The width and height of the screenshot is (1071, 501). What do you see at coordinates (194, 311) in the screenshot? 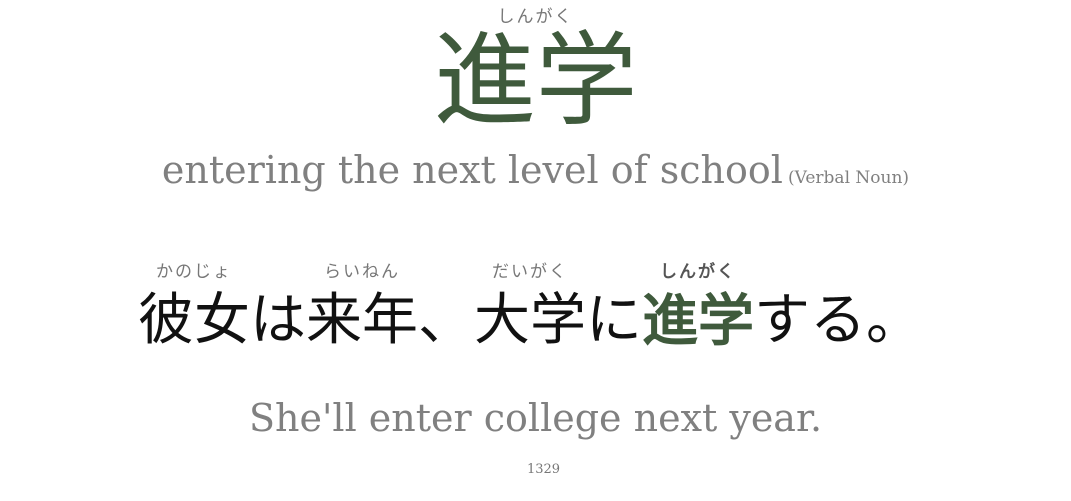
I see `sentence-segment: かのじょ 彼女` at bounding box center [194, 311].